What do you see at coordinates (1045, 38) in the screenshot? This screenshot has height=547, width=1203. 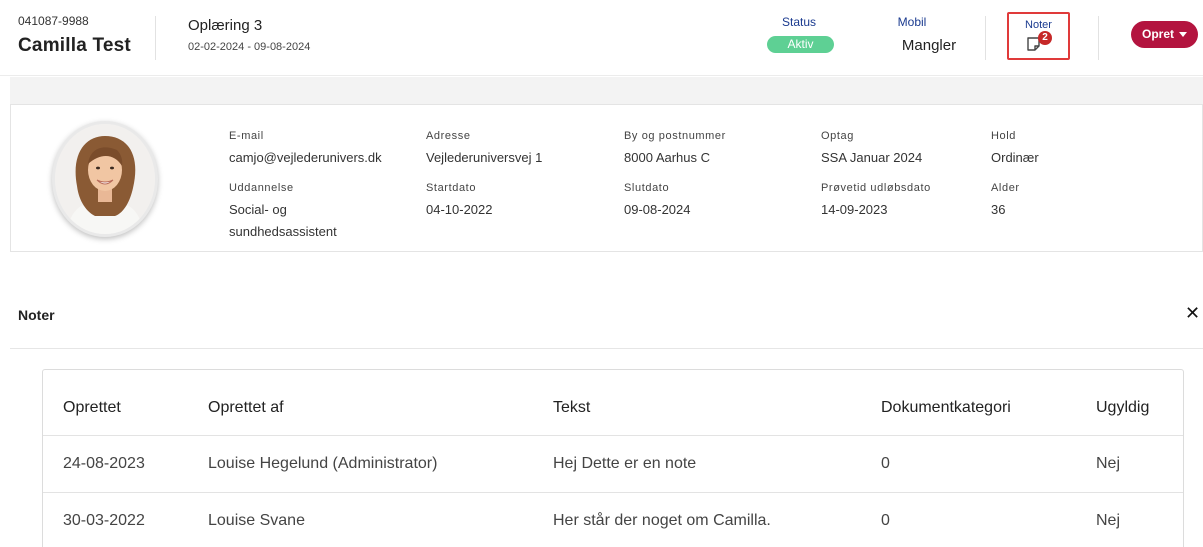 I see `notes-count-badge: 2` at bounding box center [1045, 38].